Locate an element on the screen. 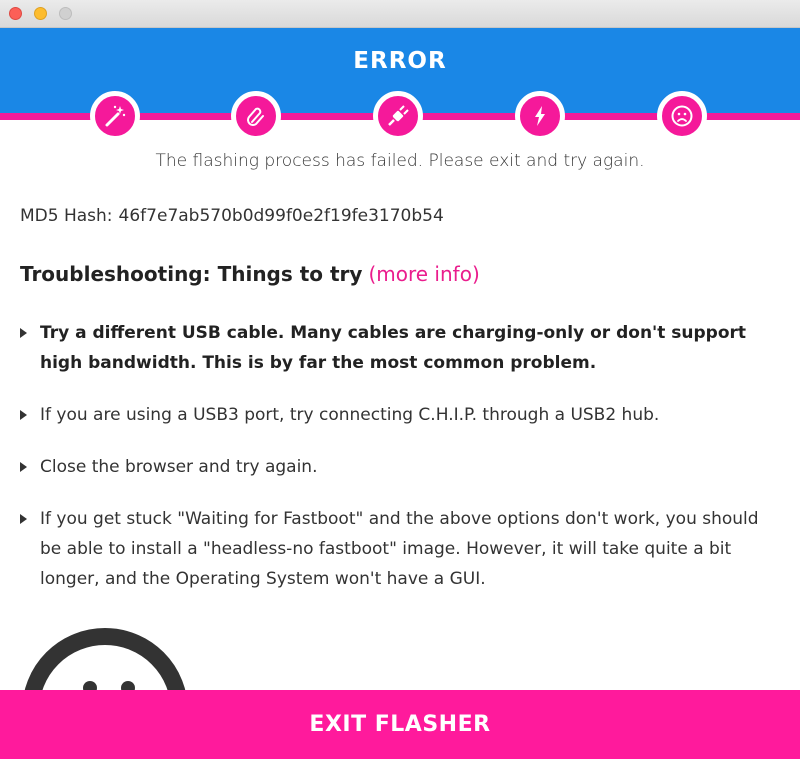 This screenshot has width=800, height=759. md5-label: MD5 Hash: is located at coordinates (66, 216).